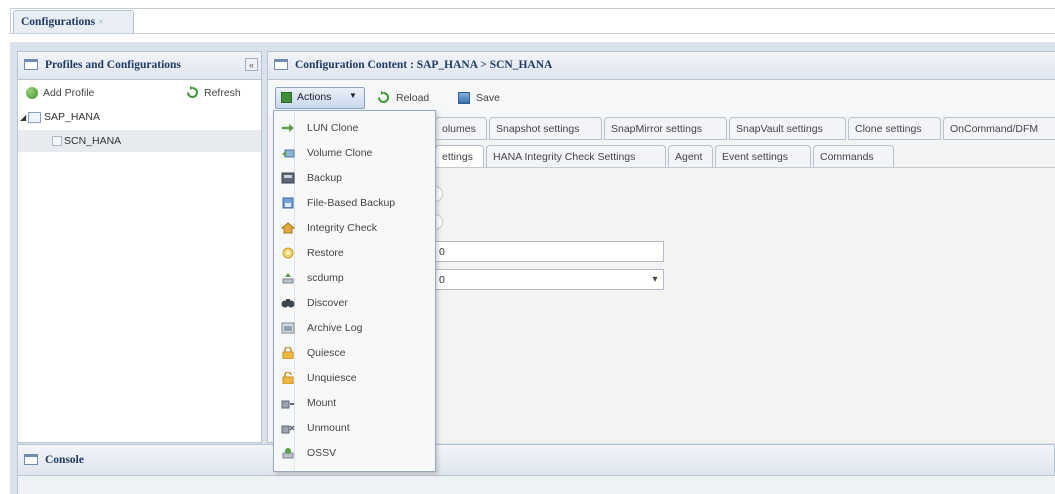 The image size is (1055, 494). What do you see at coordinates (354, 454) in the screenshot?
I see `menu-item-ossv` at bounding box center [354, 454].